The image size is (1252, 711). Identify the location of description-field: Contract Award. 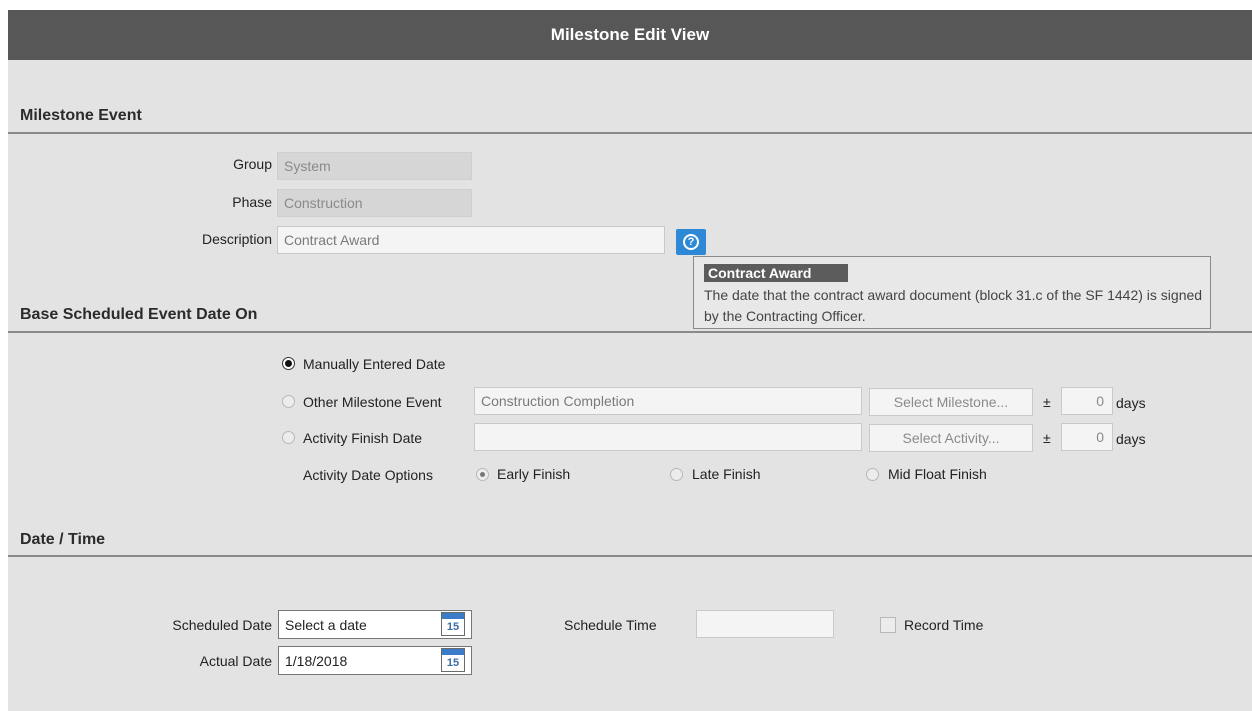
(471, 240).